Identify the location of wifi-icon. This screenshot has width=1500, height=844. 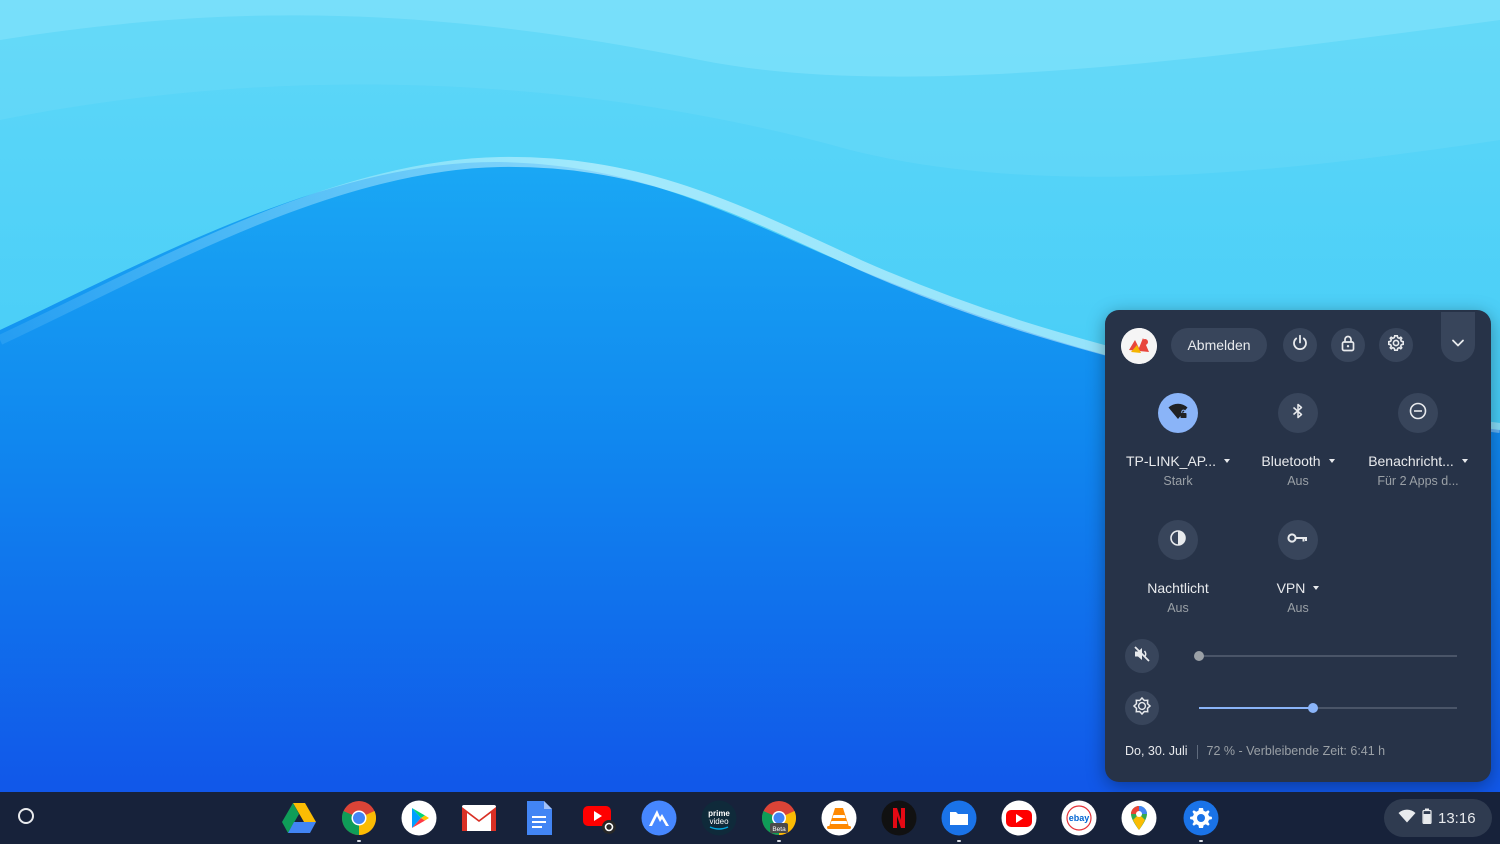
(1178, 413).